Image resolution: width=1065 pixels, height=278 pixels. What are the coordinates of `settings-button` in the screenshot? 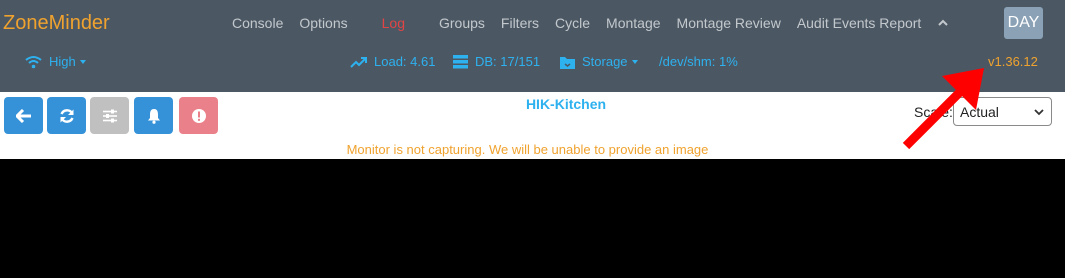 It's located at (109, 115).